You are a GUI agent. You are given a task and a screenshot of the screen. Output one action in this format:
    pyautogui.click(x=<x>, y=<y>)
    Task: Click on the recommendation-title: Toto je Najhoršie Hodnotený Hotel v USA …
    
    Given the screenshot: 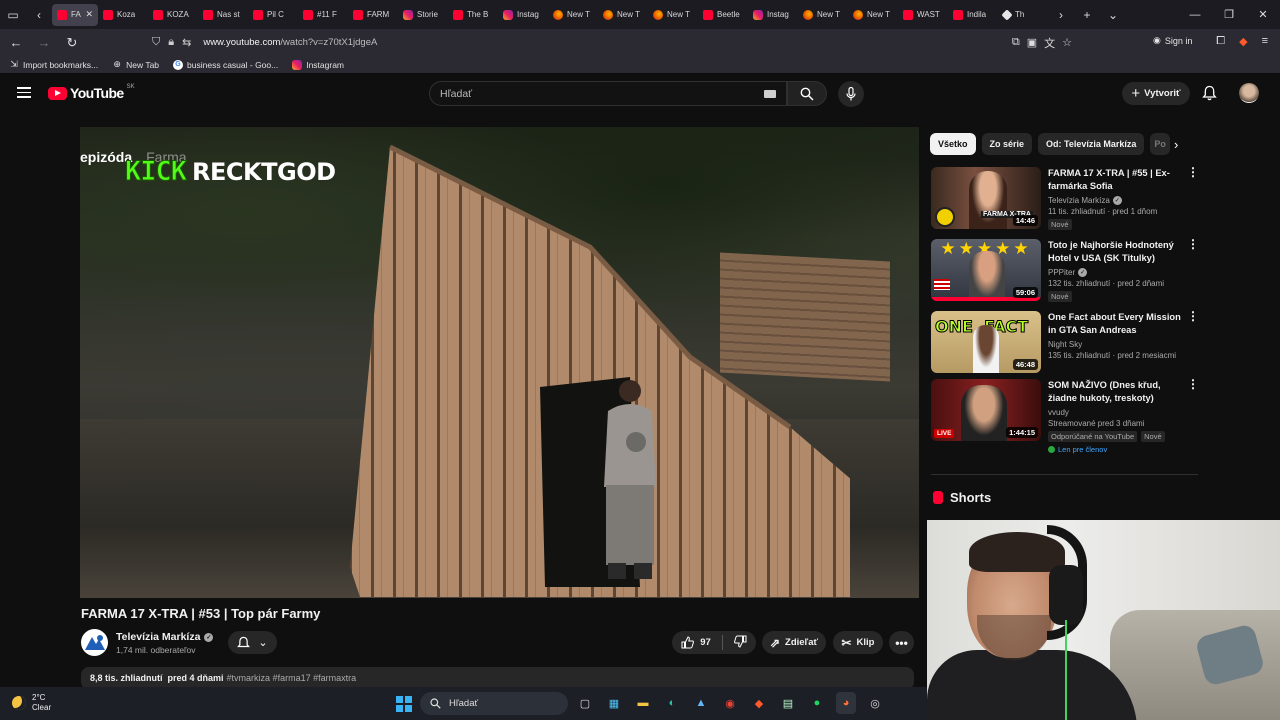 What is the action you would take?
    pyautogui.click(x=1118, y=252)
    